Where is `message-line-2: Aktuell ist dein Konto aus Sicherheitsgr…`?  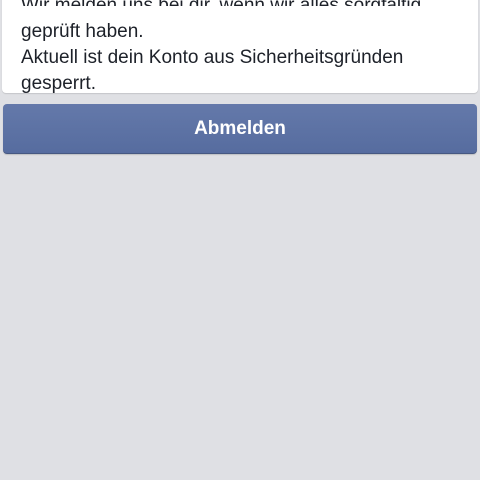 message-line-2: Aktuell ist dein Konto aus Sicherheitsgr… is located at coordinates (212, 57).